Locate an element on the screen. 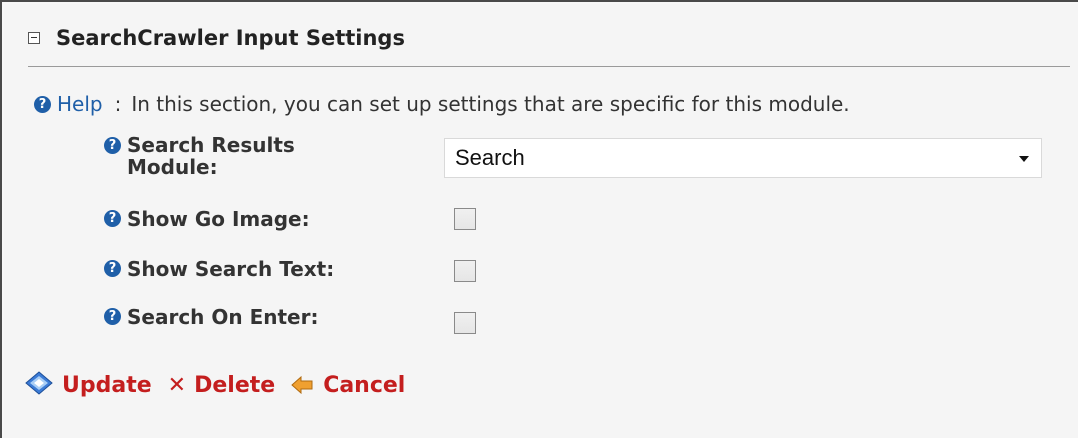 Image resolution: width=1080 pixels, height=438 pixels. search-on-enter-label: Search On Enter: is located at coordinates (223, 317).